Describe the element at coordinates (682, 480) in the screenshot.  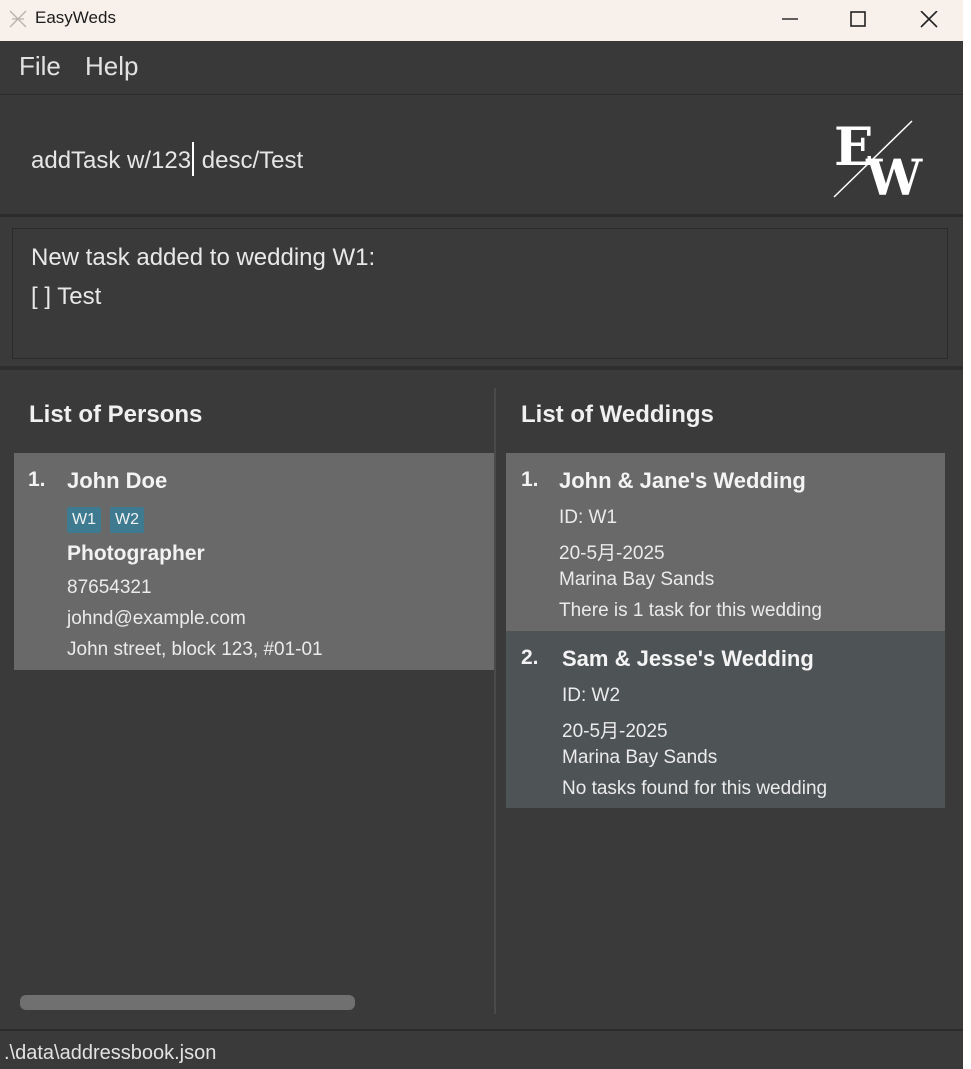
I see `wedding-name: John & Jane's Wedding` at that location.